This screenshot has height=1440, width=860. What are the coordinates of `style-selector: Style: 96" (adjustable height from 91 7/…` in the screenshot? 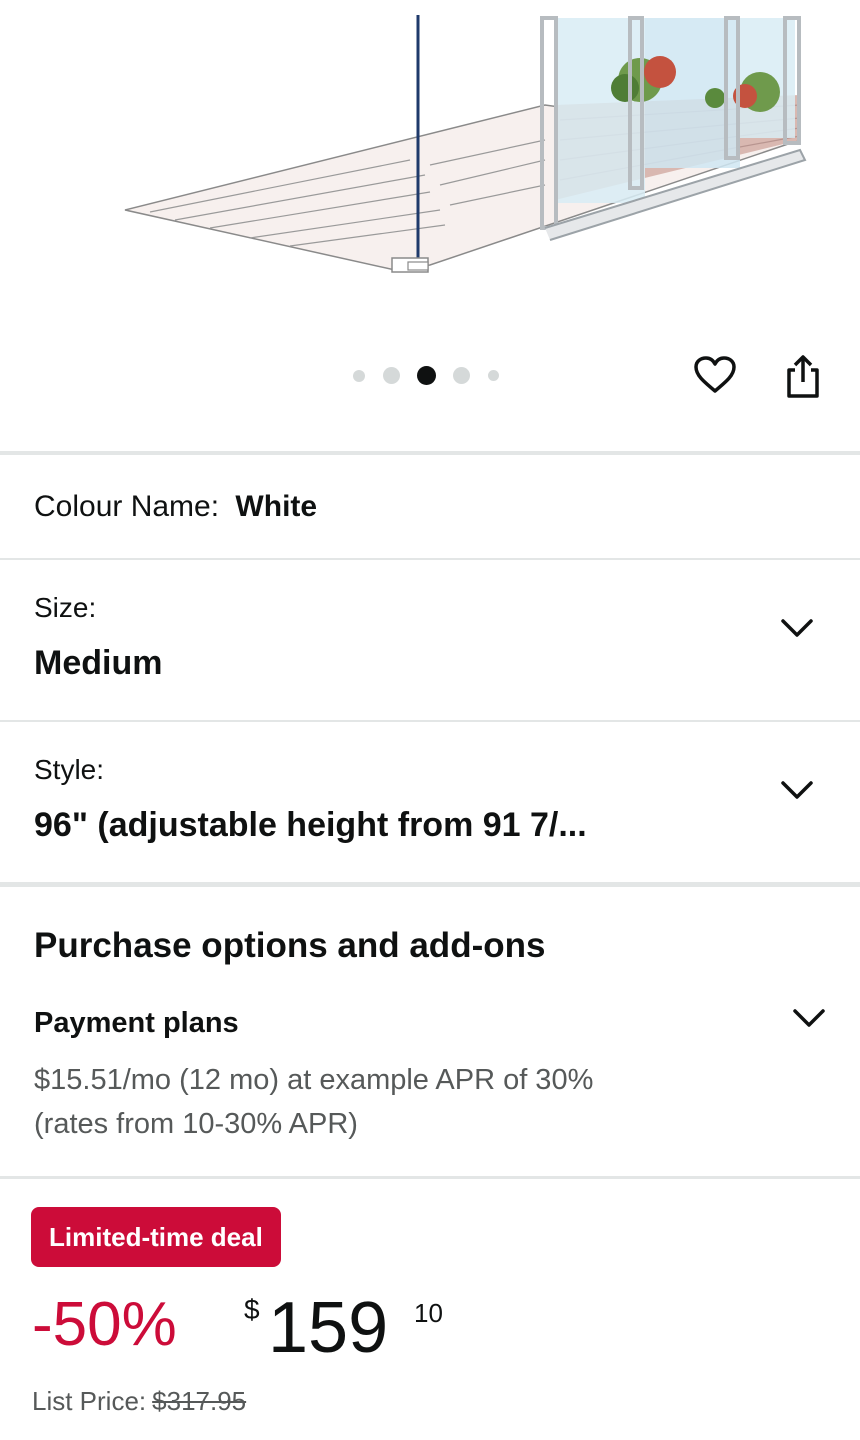 It's located at (430, 802).